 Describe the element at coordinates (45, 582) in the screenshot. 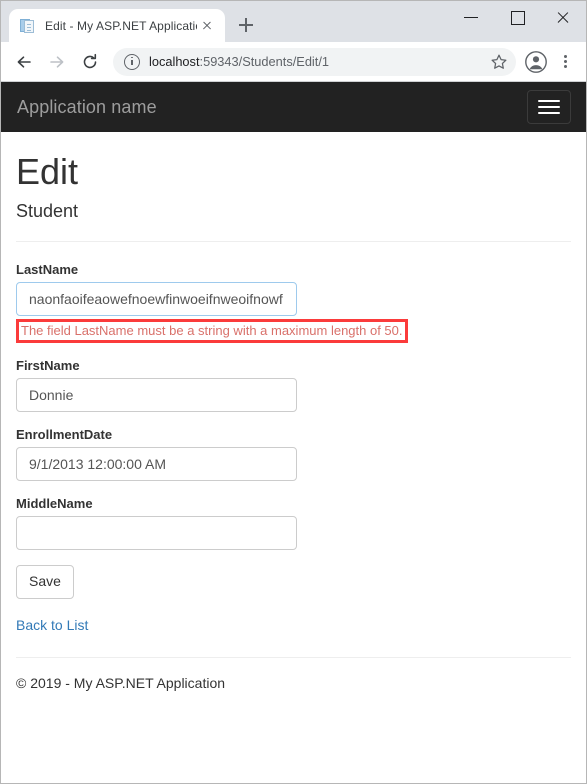

I see `save-button: Save` at that location.